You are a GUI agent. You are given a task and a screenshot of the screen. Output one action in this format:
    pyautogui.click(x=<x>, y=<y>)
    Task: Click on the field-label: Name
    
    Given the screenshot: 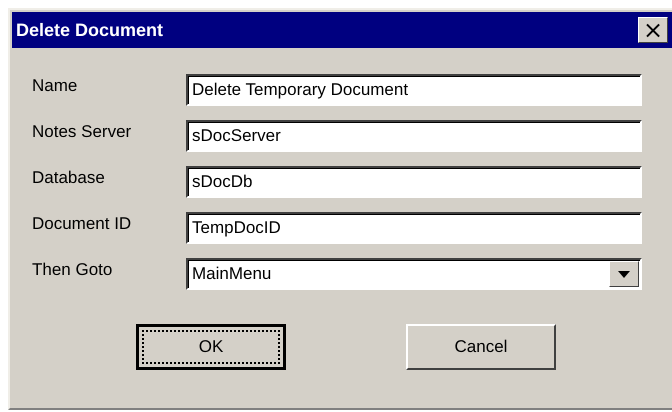 What is the action you would take?
    pyautogui.click(x=55, y=86)
    